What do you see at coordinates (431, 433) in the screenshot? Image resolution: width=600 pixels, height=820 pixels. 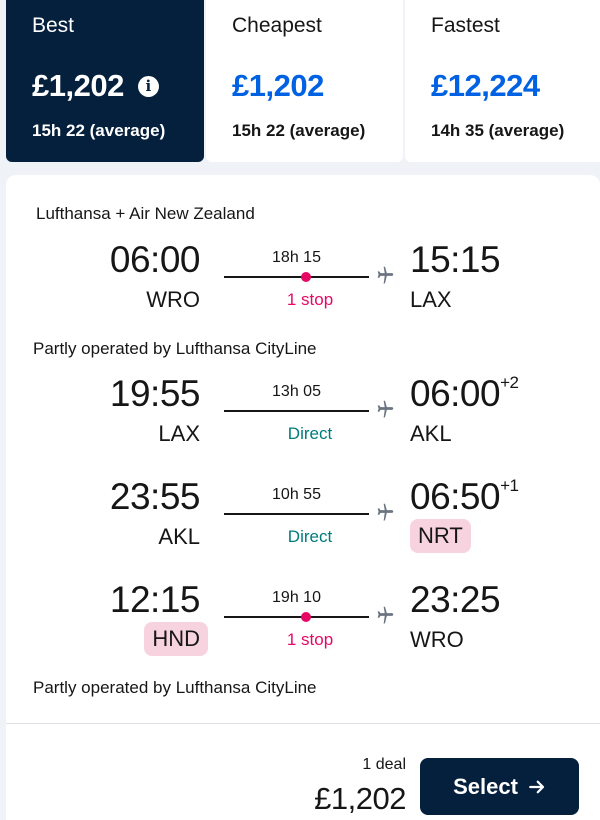 I see `arrival-airport: AKL` at bounding box center [431, 433].